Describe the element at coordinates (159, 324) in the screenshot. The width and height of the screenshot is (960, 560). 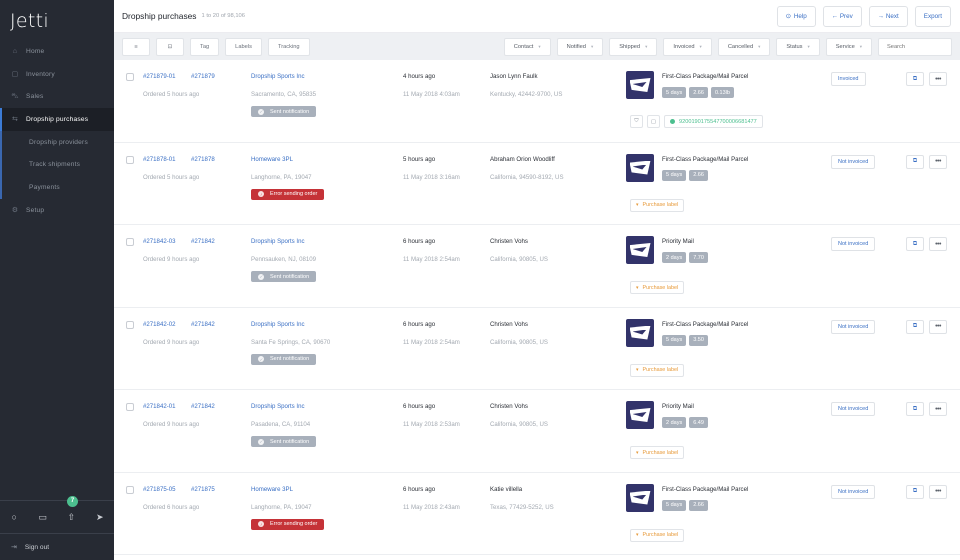
I see `order-id-link: #271842-02` at that location.